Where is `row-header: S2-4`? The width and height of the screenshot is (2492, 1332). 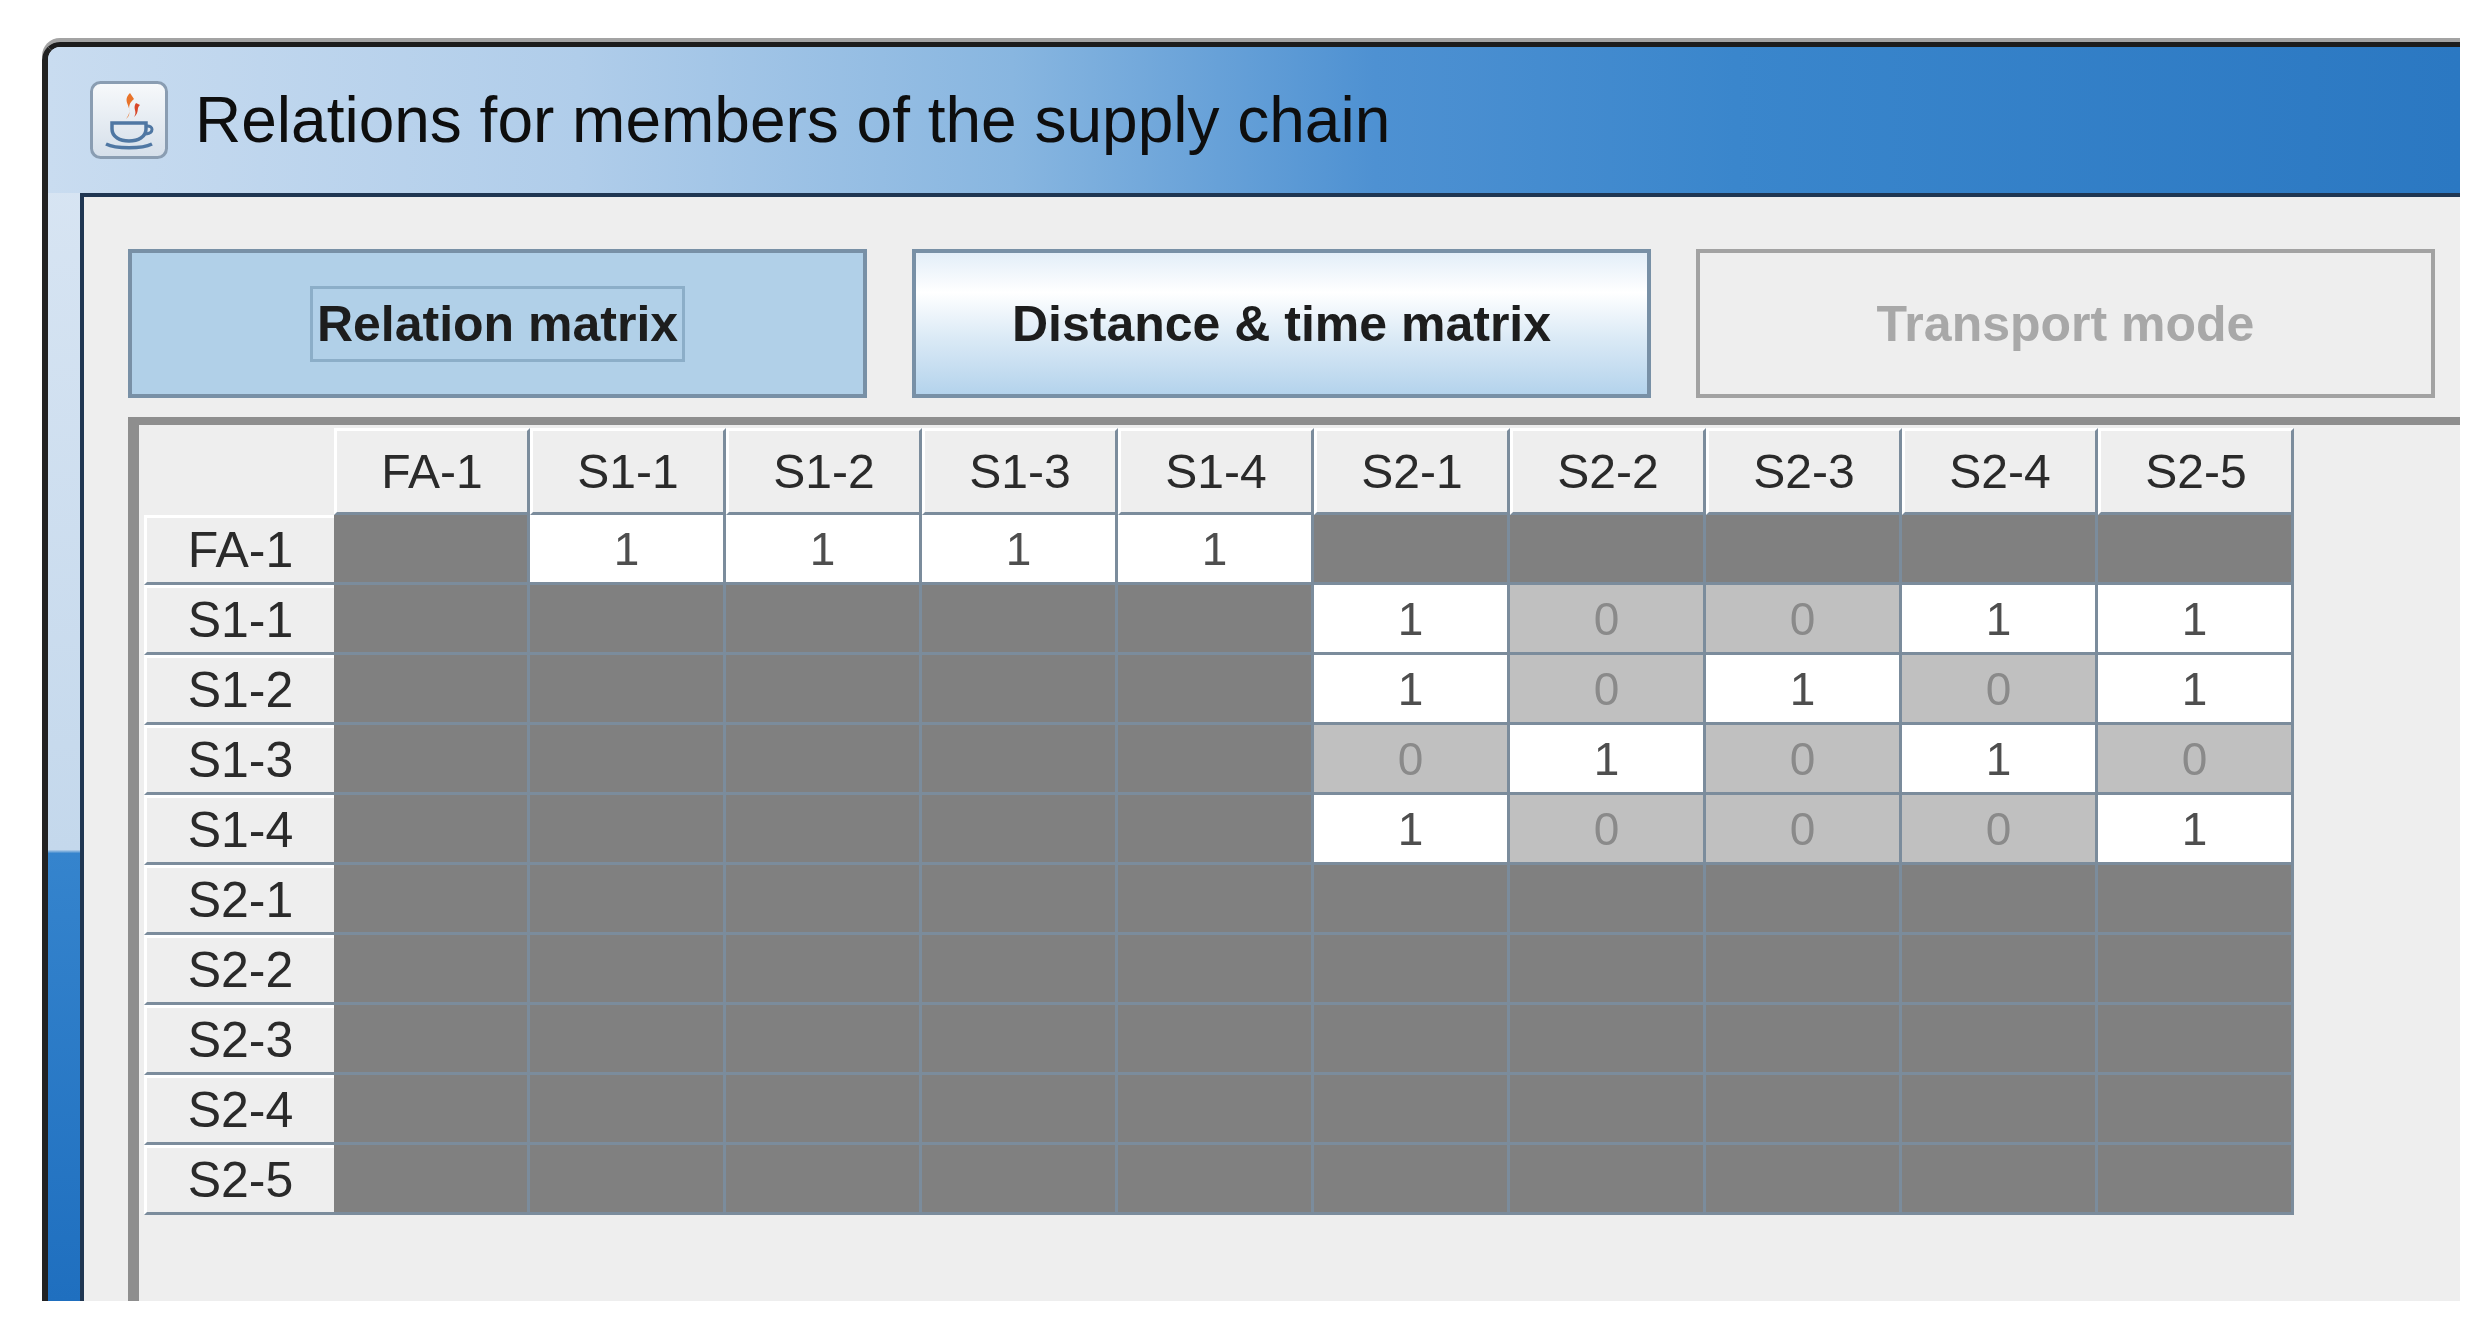 row-header: S2-4 is located at coordinates (239, 1110).